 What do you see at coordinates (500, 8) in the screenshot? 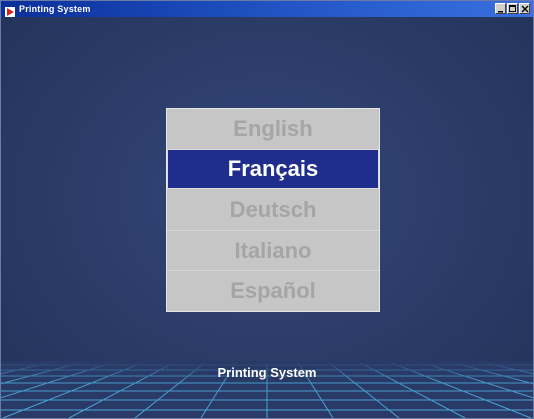
I see `minimize-button` at bounding box center [500, 8].